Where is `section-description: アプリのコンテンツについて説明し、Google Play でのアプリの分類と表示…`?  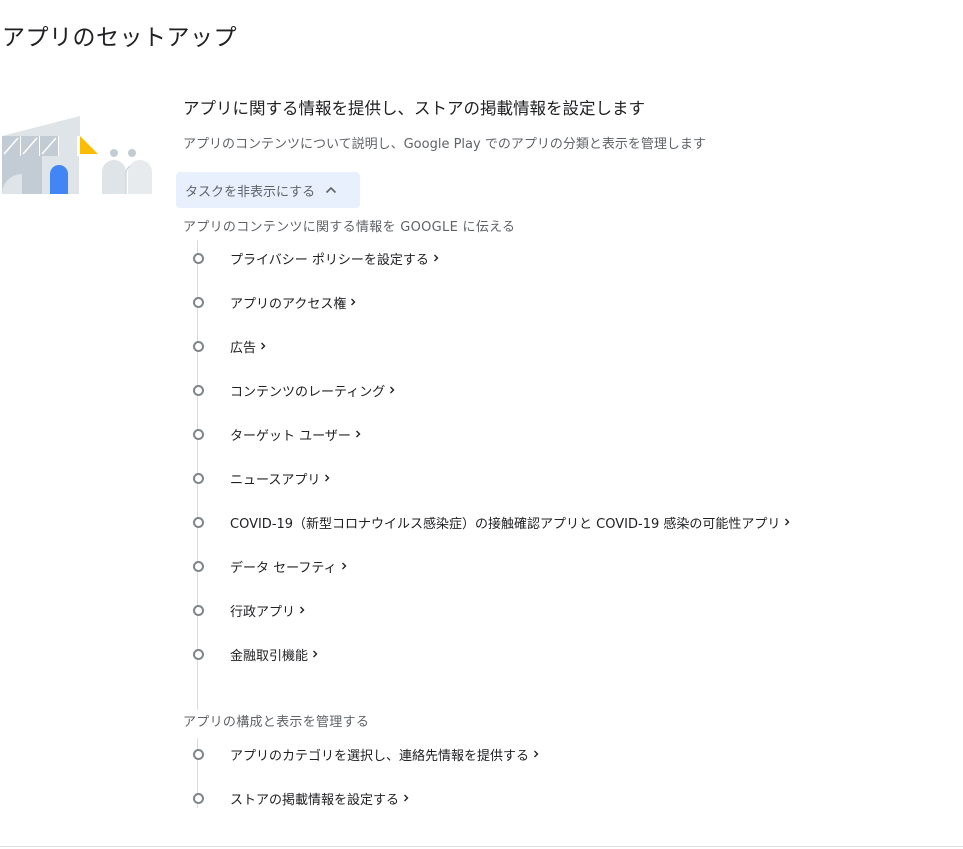 section-description: アプリのコンテンツについて説明し、Google Play でのアプリの分類と表示… is located at coordinates (444, 144).